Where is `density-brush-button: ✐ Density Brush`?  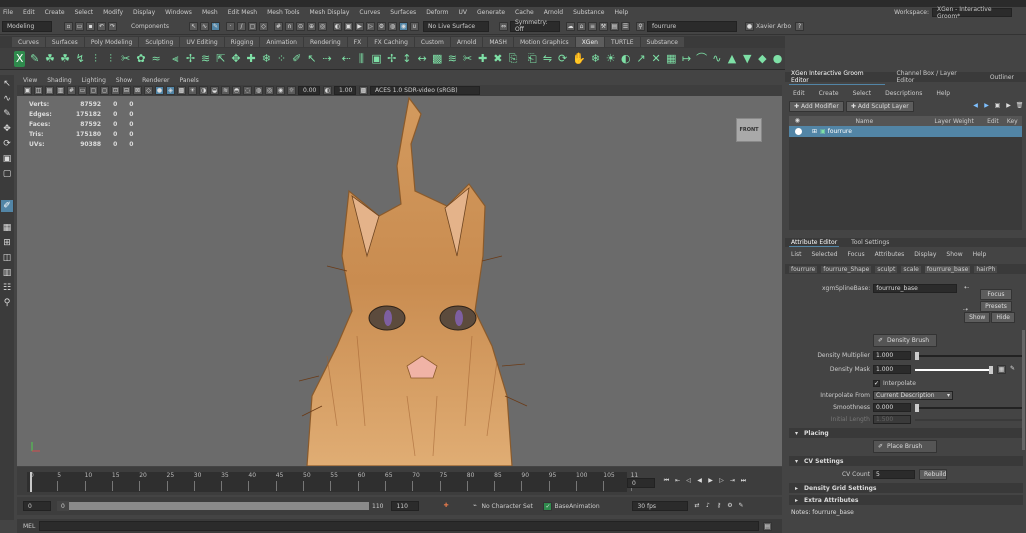
density-brush-button: ✐ Density Brush is located at coordinates (905, 340).